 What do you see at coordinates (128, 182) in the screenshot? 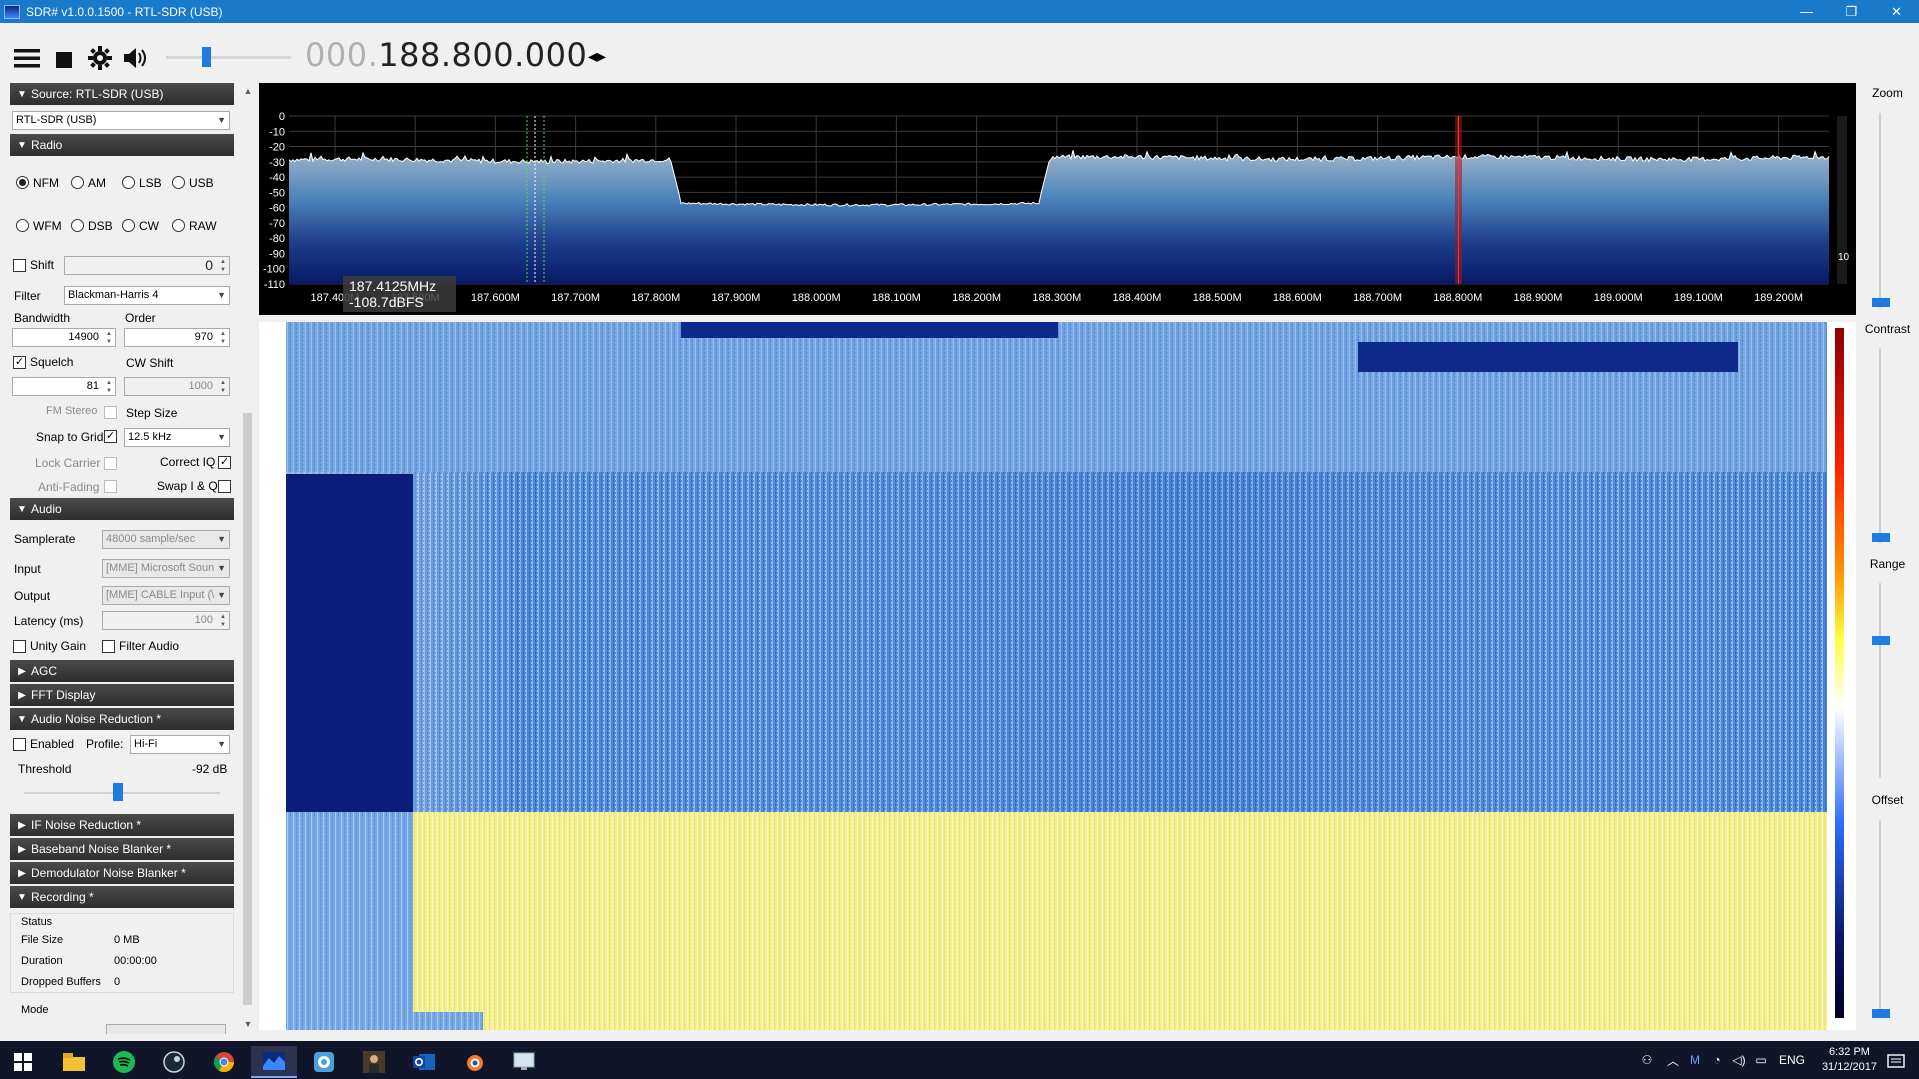
I see `mode-radio-lsb` at bounding box center [128, 182].